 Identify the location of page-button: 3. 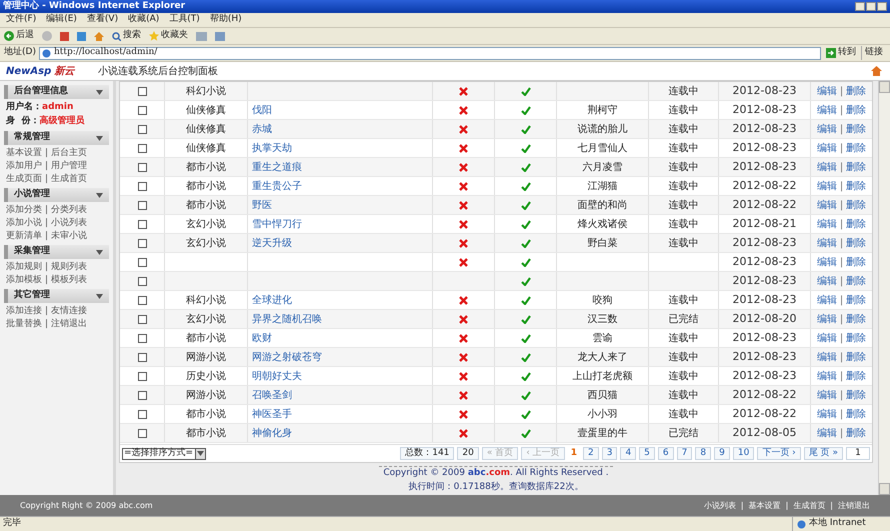
(610, 453).